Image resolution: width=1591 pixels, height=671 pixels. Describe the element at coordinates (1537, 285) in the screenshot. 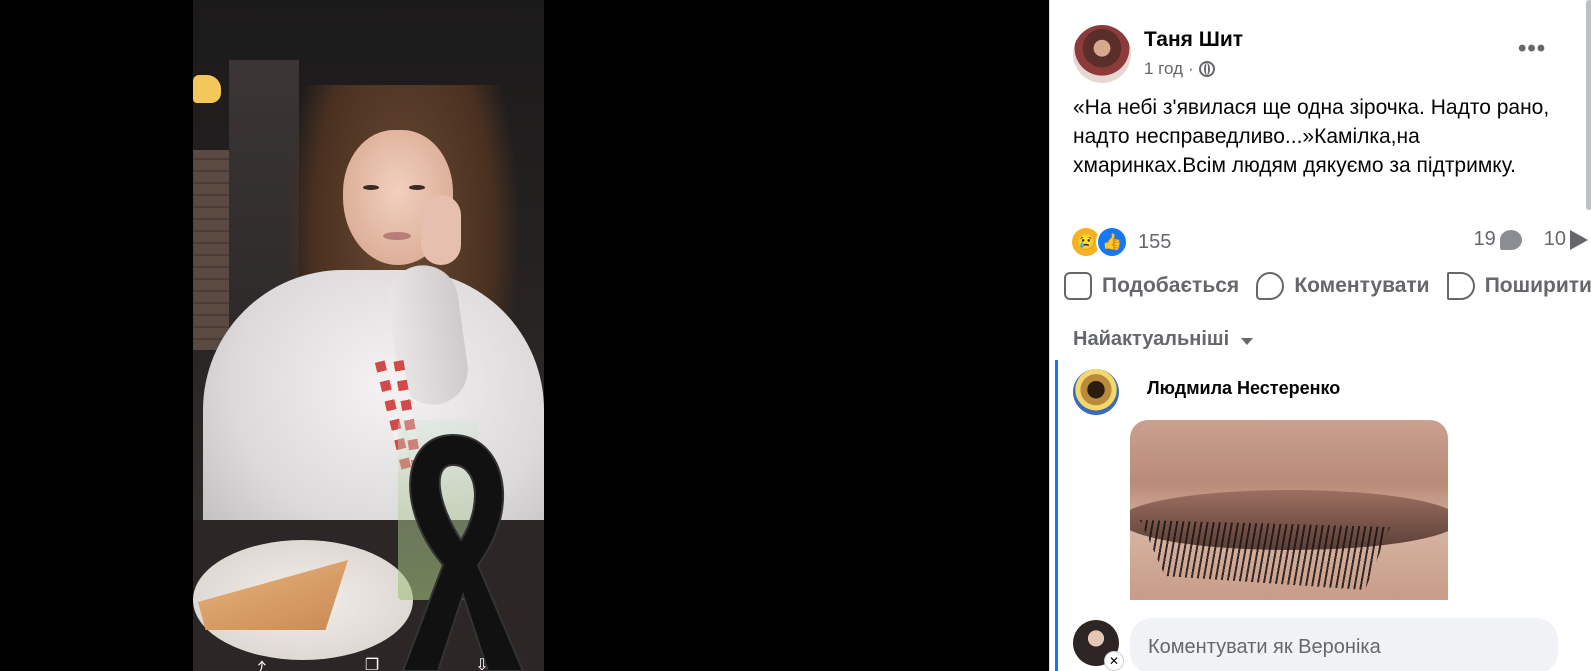

I see `share-label: Поширити` at that location.